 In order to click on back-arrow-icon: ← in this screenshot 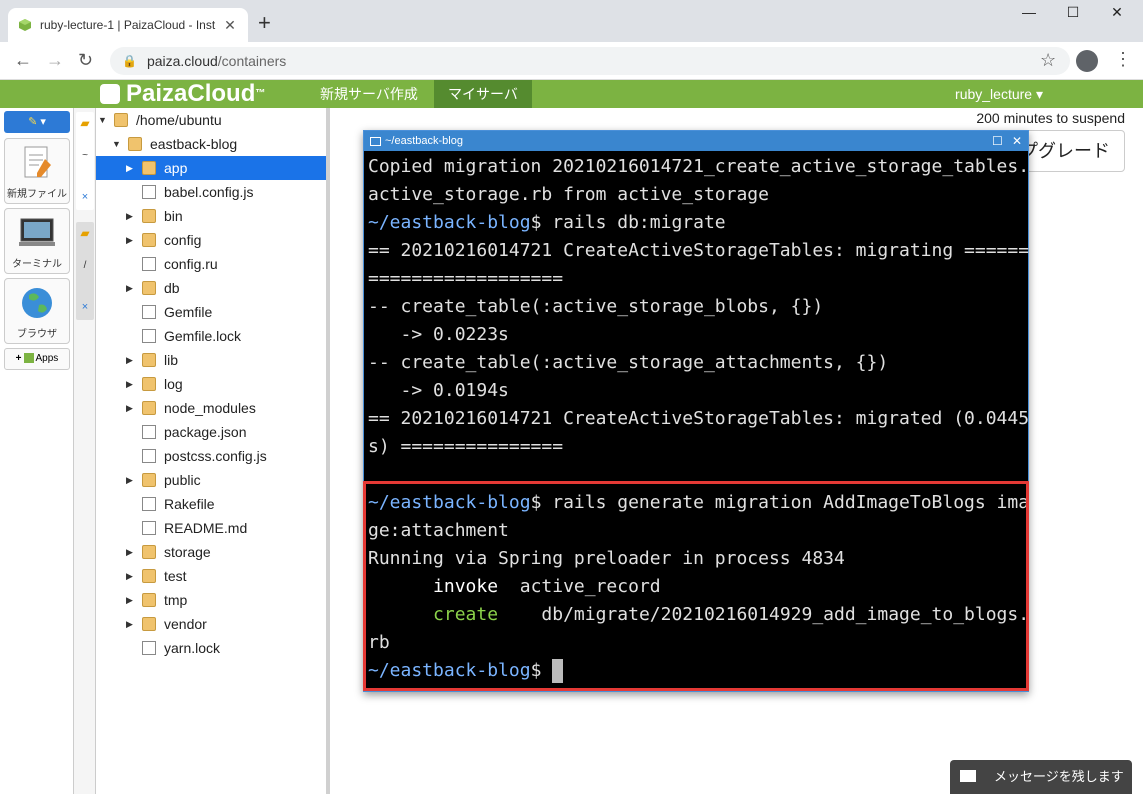, I will do `click(23, 60)`.